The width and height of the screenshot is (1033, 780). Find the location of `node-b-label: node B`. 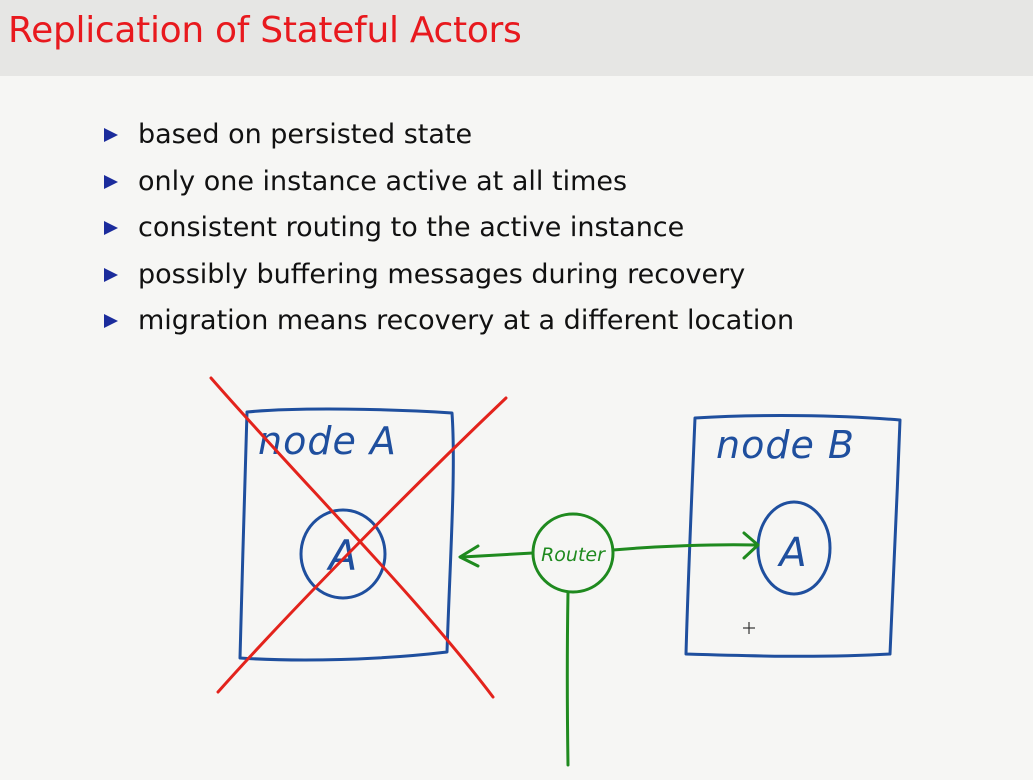

node-b-label: node B is located at coordinates (785, 445).